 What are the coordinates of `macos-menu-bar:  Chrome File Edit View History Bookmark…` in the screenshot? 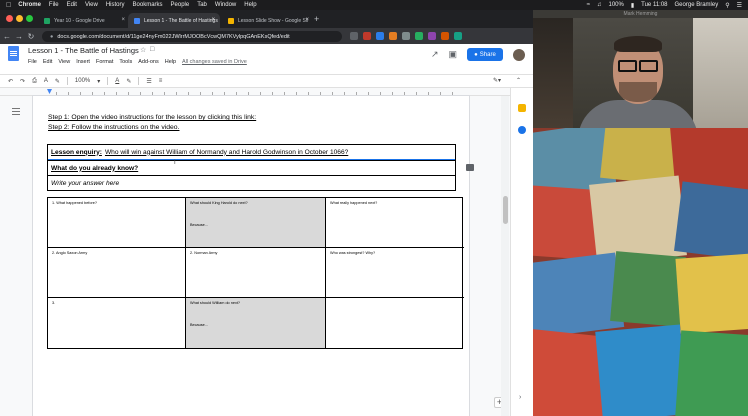 It's located at (374, 5).